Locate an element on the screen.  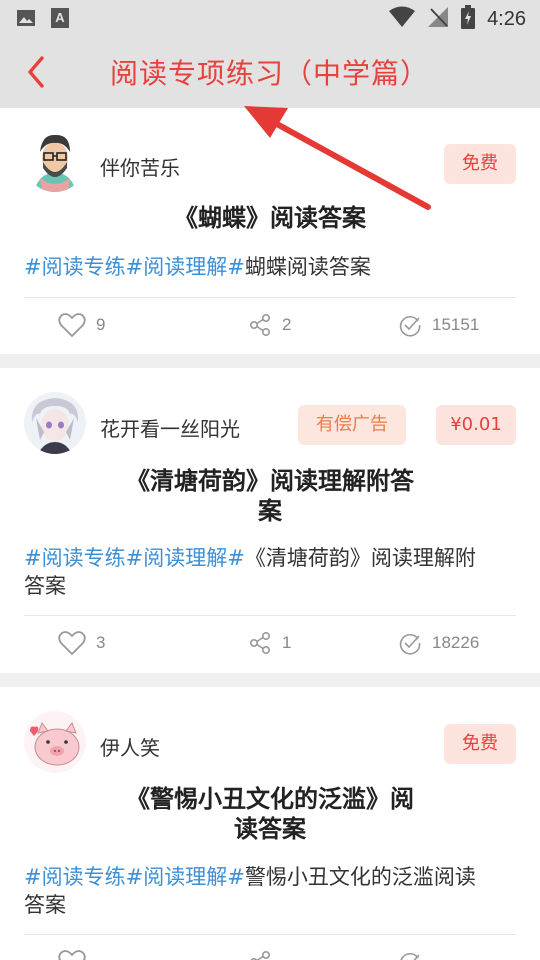
post-desc: #阅读专练#阅读理解#《清塘荷韵》阅读理解附答案 is located at coordinates (270, 572).